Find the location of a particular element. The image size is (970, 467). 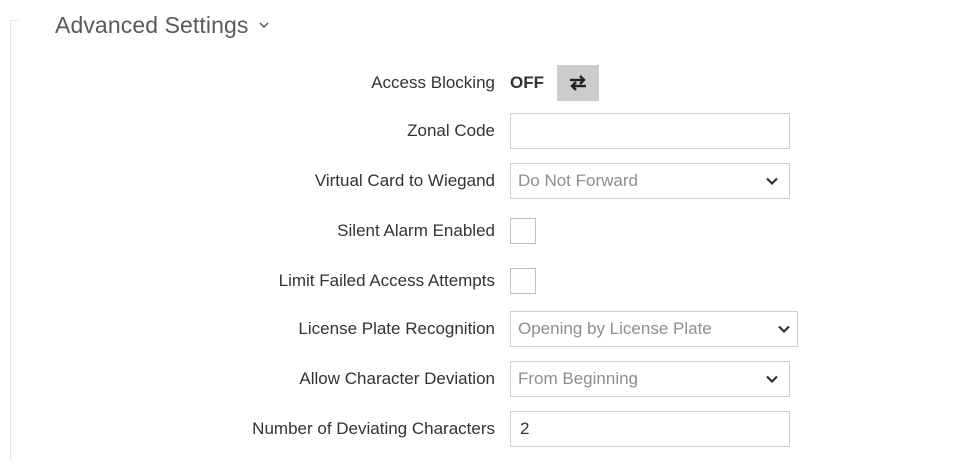

swap-arrows-icon is located at coordinates (578, 83).